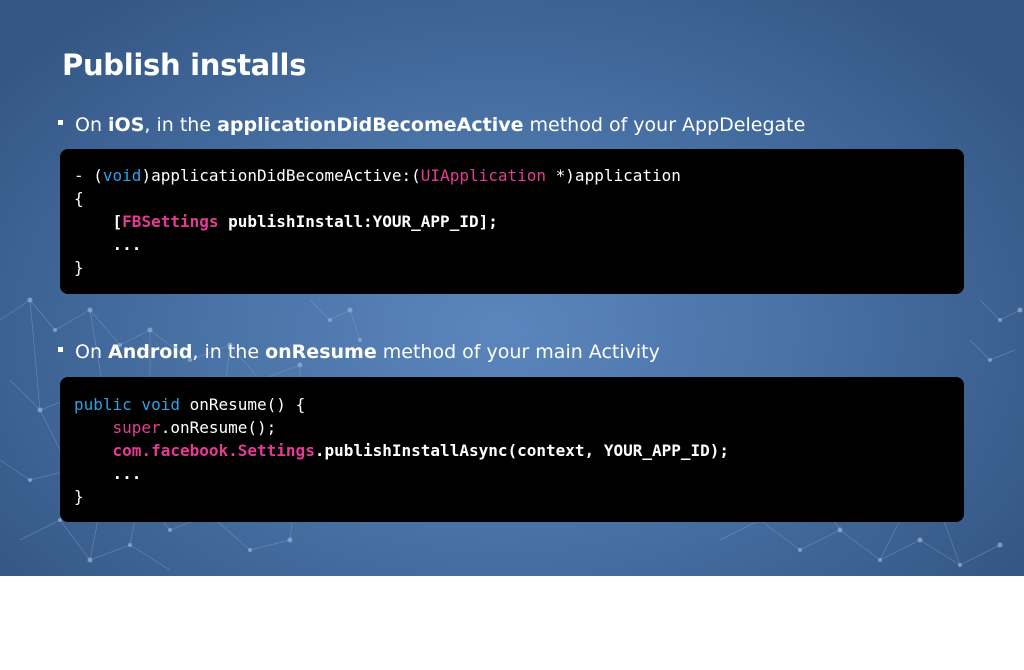 Image resolution: width=1024 pixels, height=670 pixels. I want to click on code-type: com.facebook.Settings, so click(213, 450).